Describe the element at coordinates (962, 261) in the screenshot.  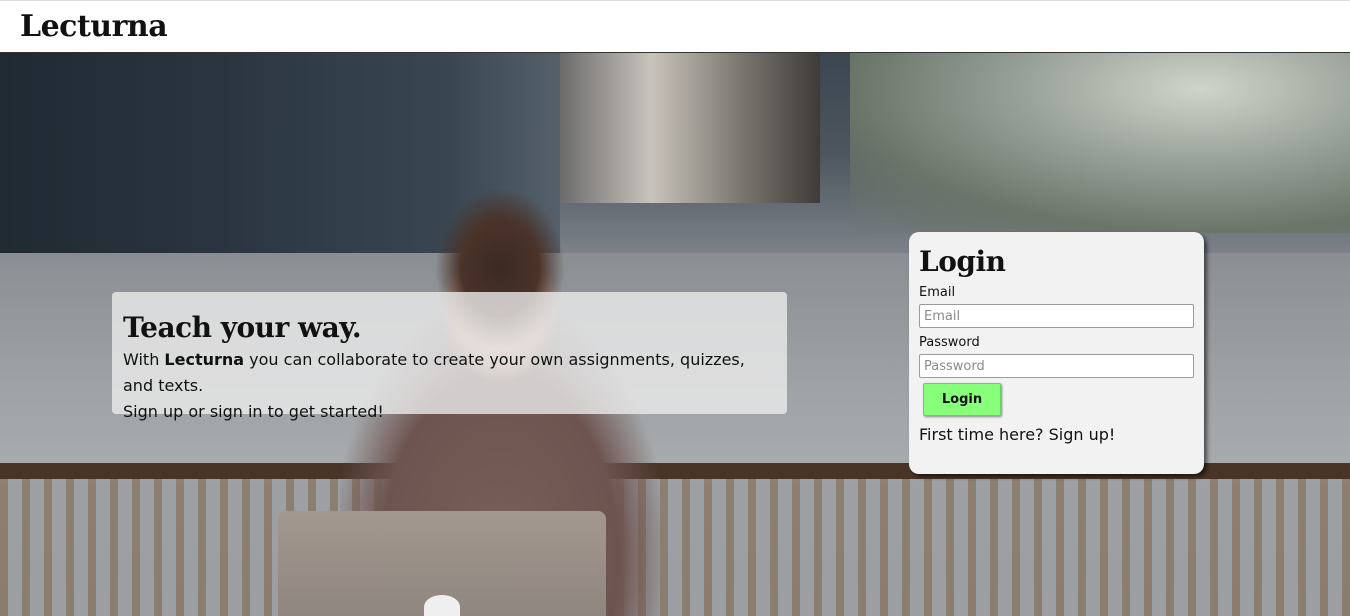
I see `login-title: Login` at that location.